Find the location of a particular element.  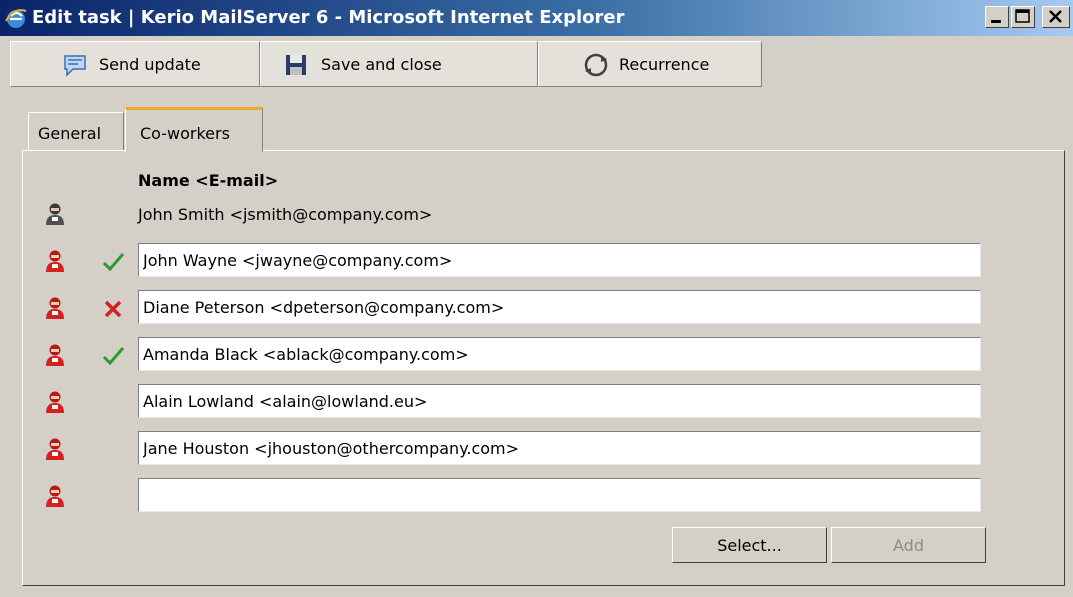

add-button: Add is located at coordinates (908, 545).